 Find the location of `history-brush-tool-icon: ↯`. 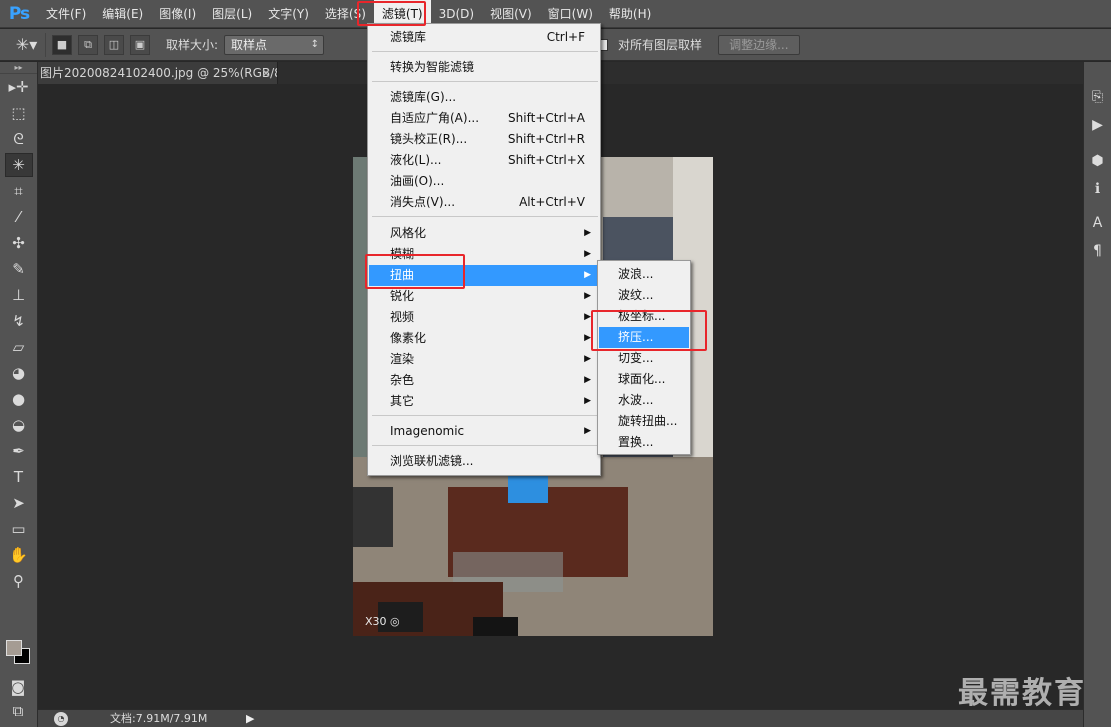

history-brush-tool-icon: ↯ is located at coordinates (19, 321).